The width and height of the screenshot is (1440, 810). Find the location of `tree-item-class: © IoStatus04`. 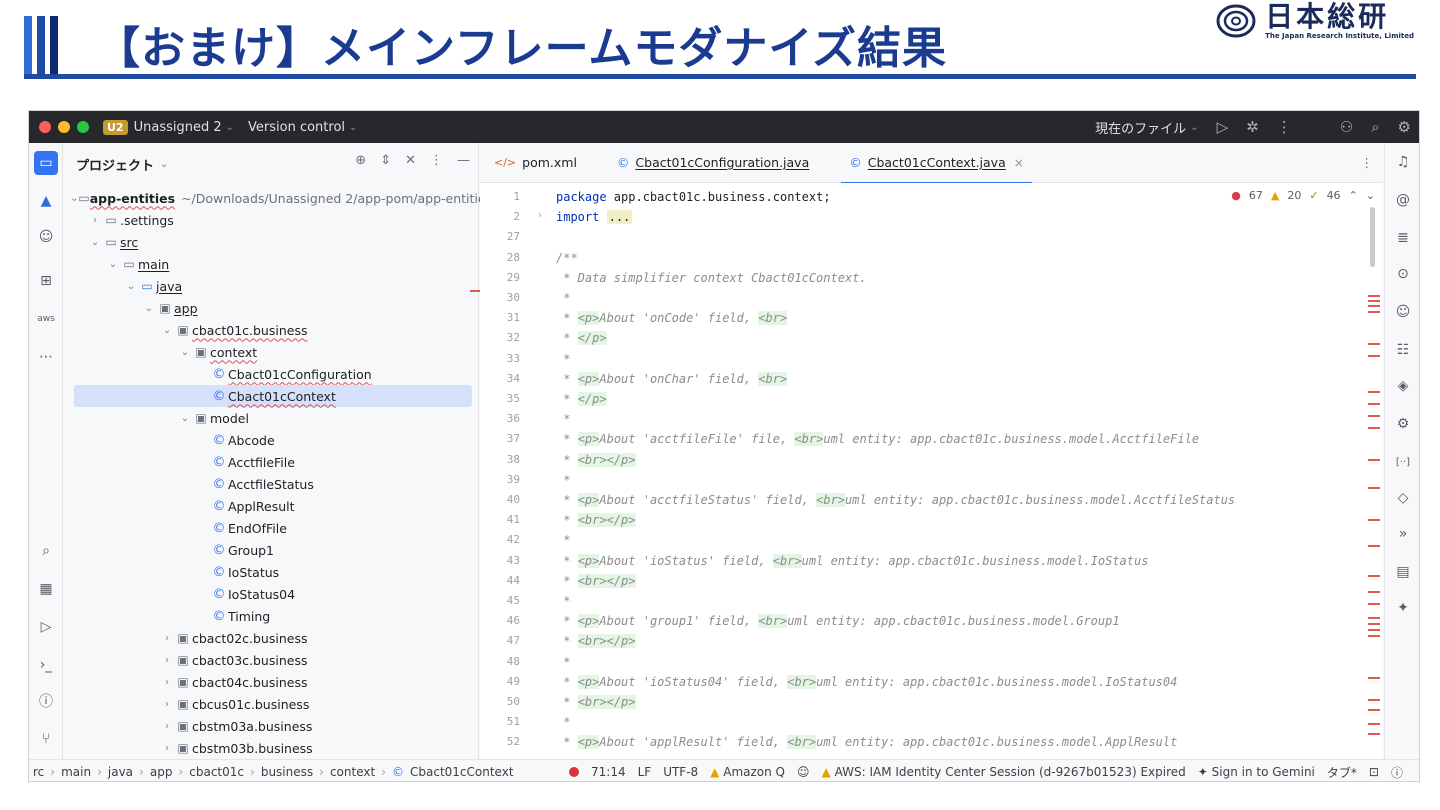

tree-item-class: © IoStatus04 is located at coordinates (271, 594).